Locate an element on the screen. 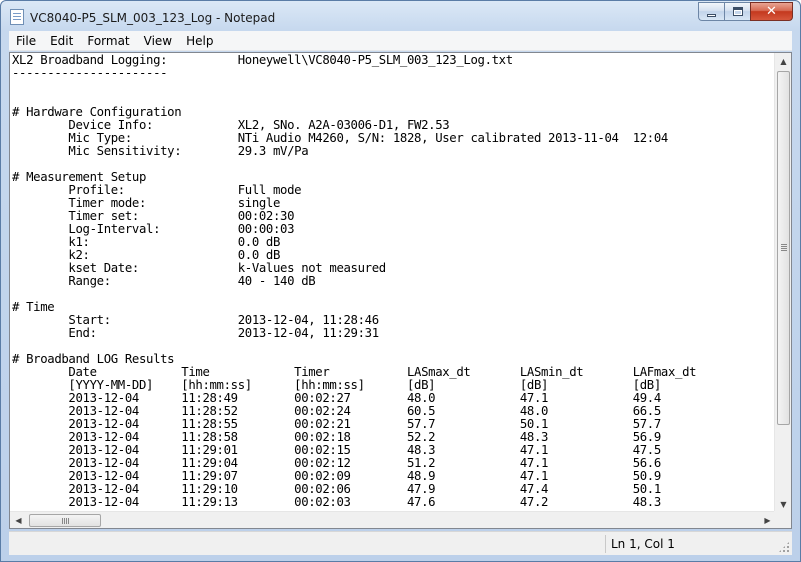 The width and height of the screenshot is (801, 562). text-line: End: 2013-12-04, 11:29:31 is located at coordinates (195, 333).